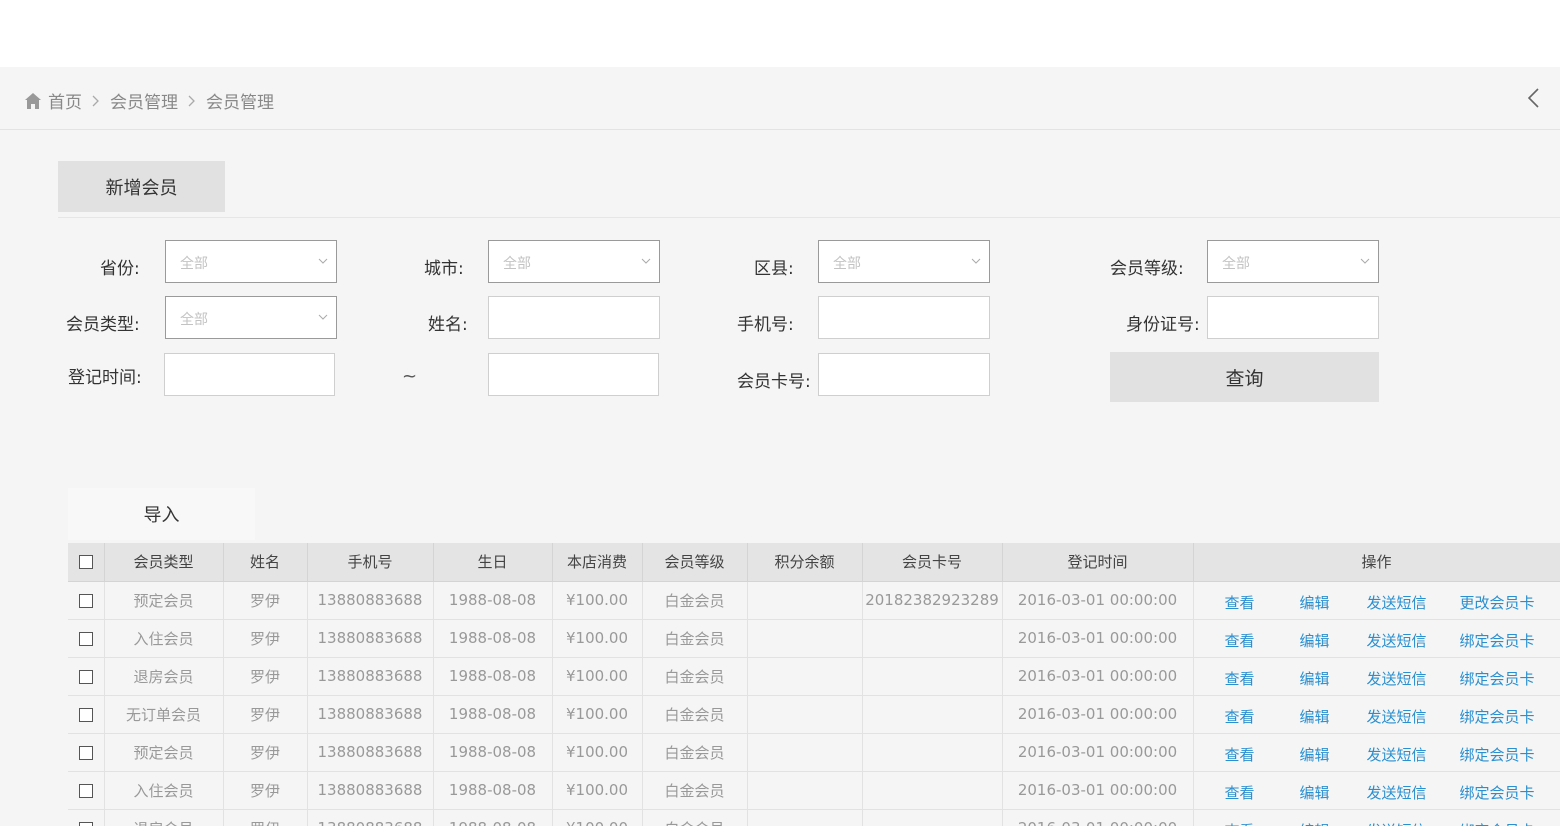  What do you see at coordinates (103, 325) in the screenshot?
I see `member-type-label: 会员类型:` at bounding box center [103, 325].